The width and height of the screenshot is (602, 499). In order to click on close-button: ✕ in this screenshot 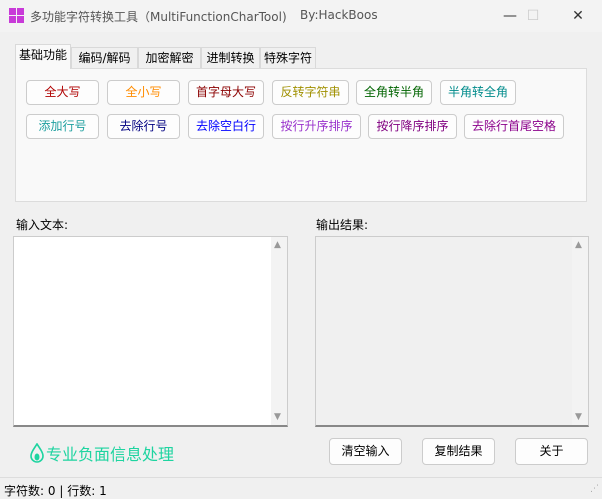, I will do `click(578, 16)`.